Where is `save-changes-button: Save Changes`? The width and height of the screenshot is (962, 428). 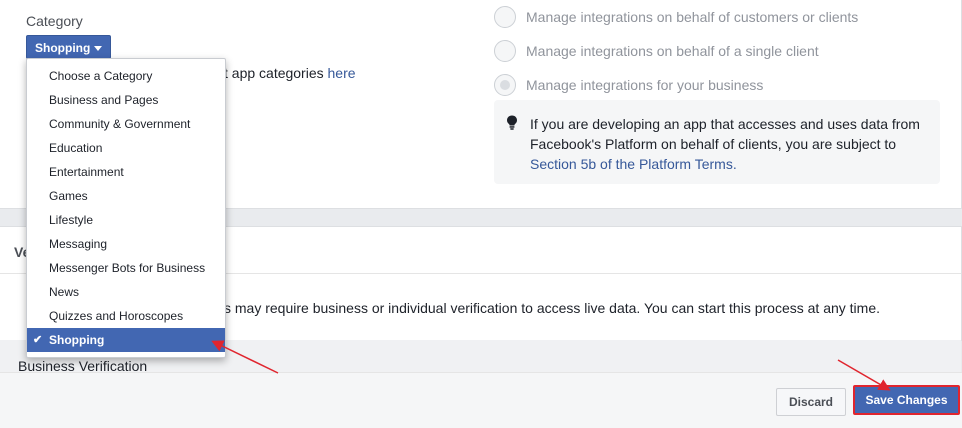 save-changes-button: Save Changes is located at coordinates (906, 400).